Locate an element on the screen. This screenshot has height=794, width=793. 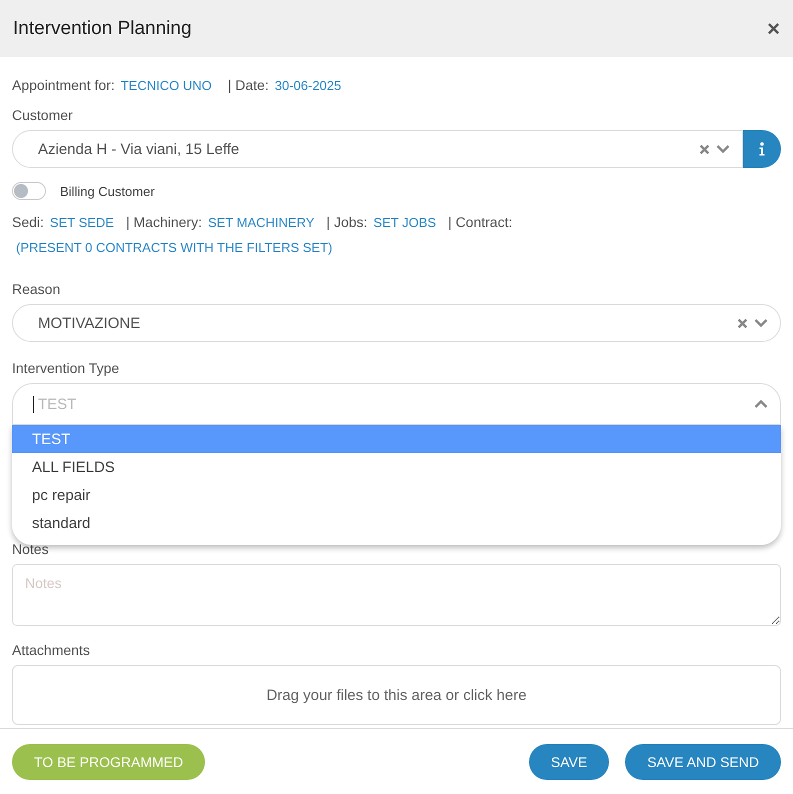
field-label: Reason is located at coordinates (37, 289).